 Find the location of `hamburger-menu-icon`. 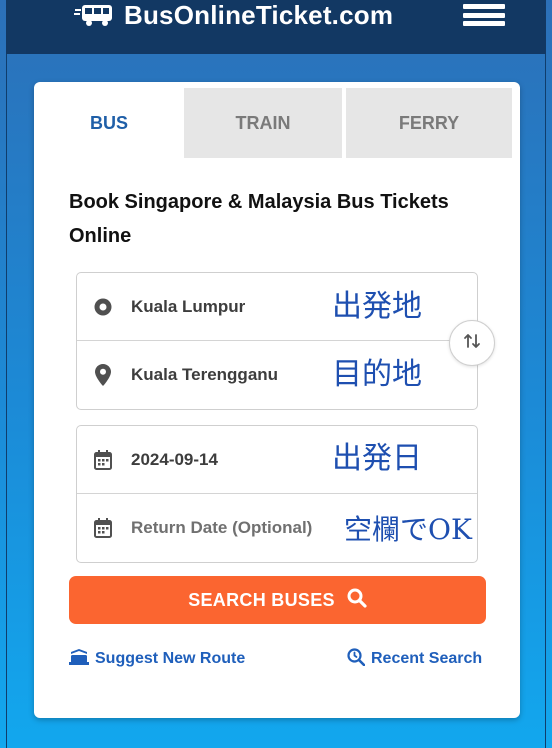

hamburger-menu-icon is located at coordinates (484, 15).